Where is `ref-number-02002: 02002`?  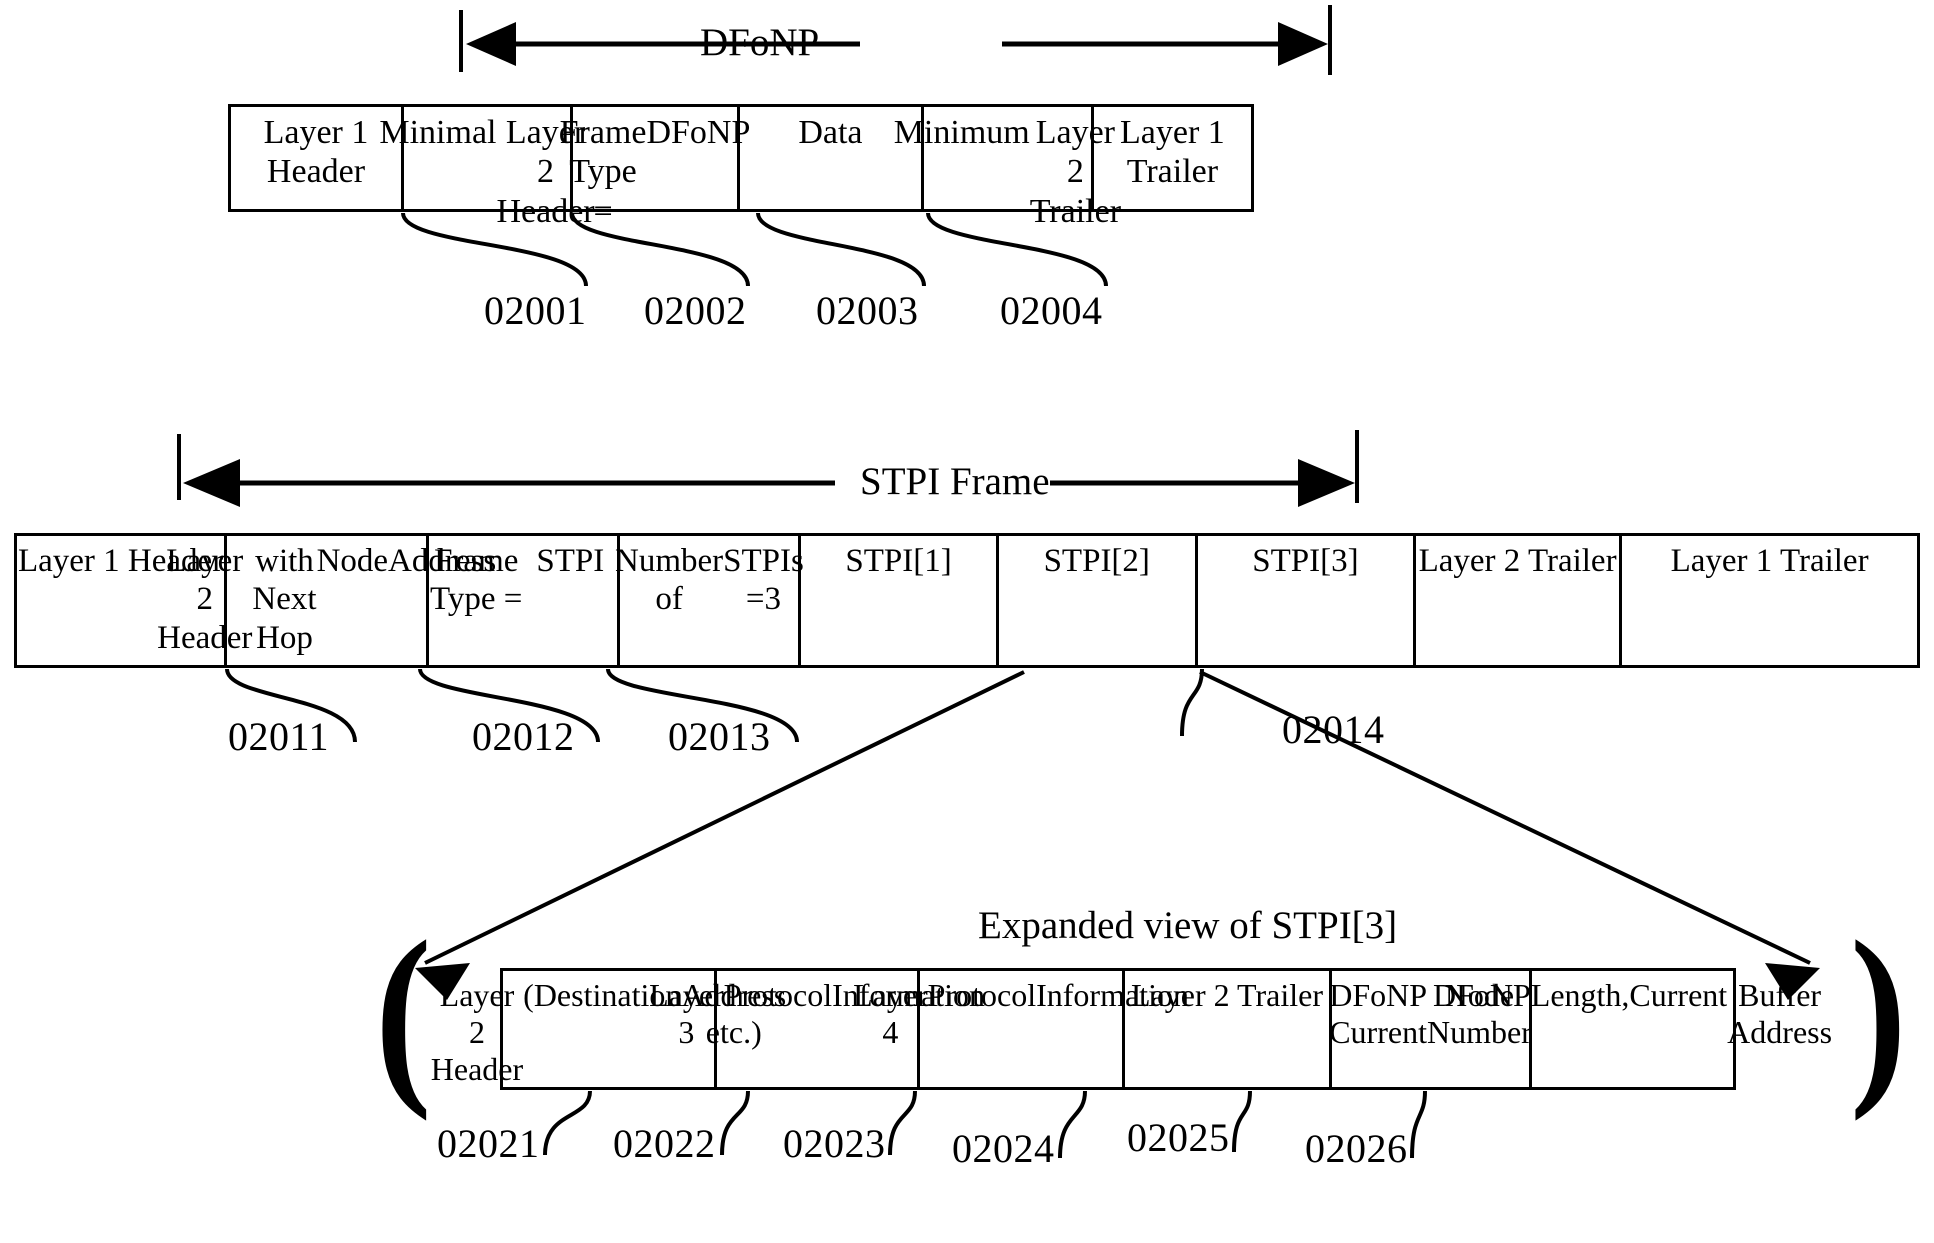
ref-number-02002: 02002 is located at coordinates (695, 310).